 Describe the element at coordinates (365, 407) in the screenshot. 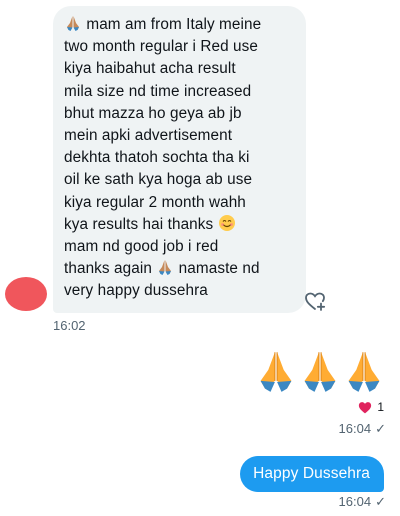

I see `heart-icon` at that location.